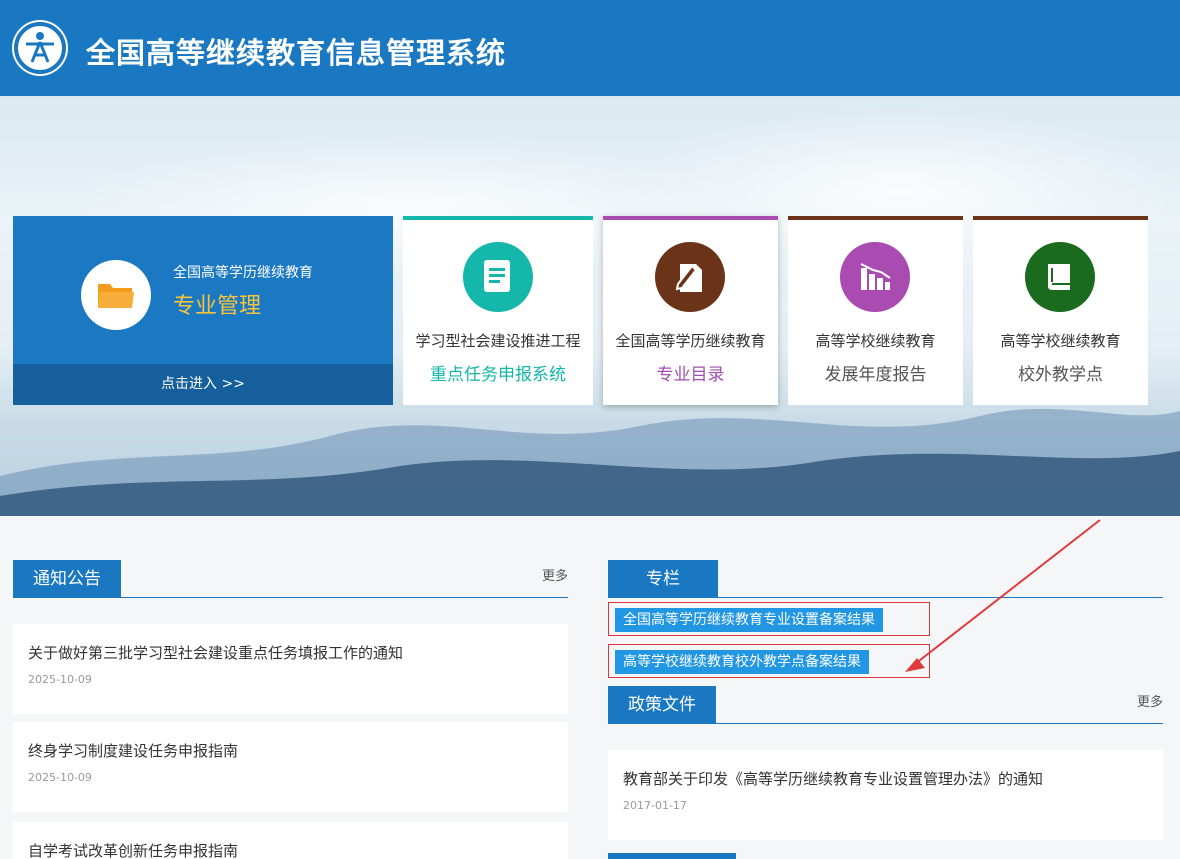 The image size is (1180, 859). I want to click on card-title: 专业管理, so click(217, 306).